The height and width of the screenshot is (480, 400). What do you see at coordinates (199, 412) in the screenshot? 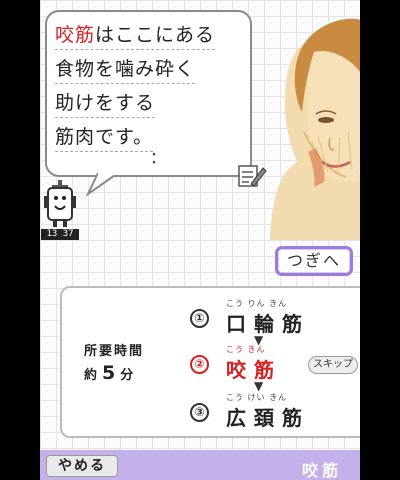
I see `step-number: ③` at bounding box center [199, 412].